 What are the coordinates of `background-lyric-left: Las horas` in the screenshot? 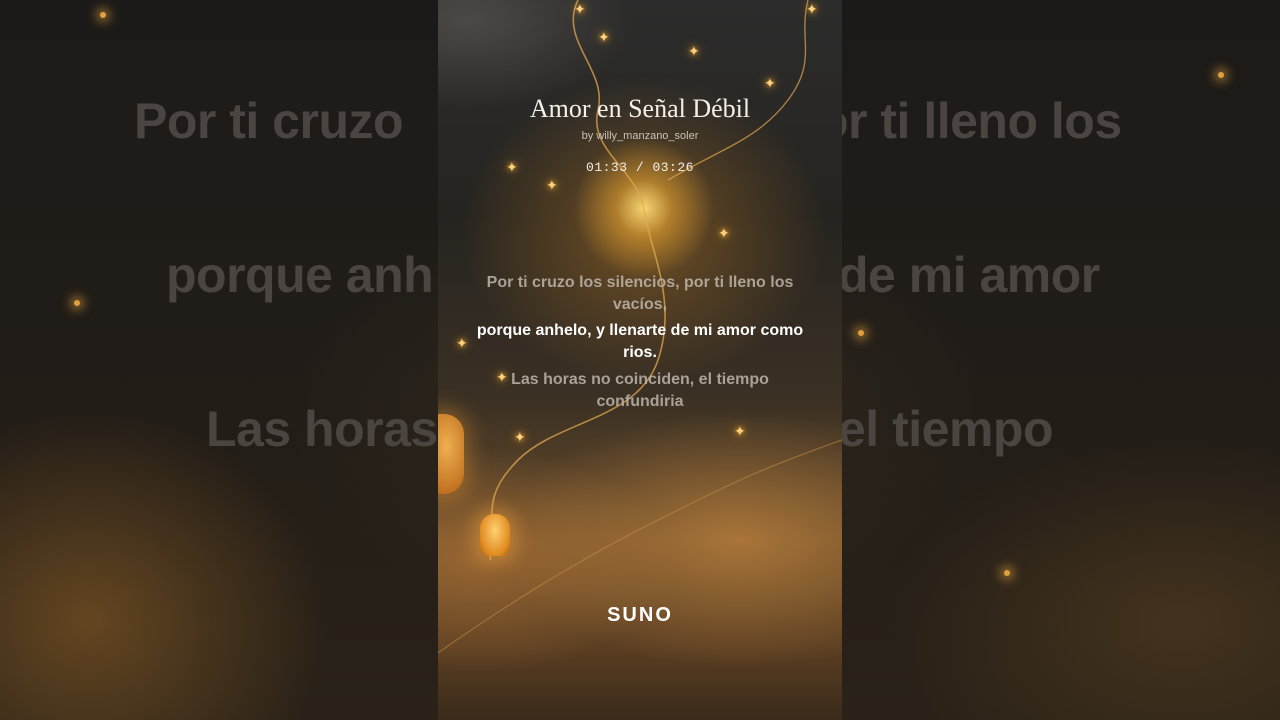 It's located at (322, 429).